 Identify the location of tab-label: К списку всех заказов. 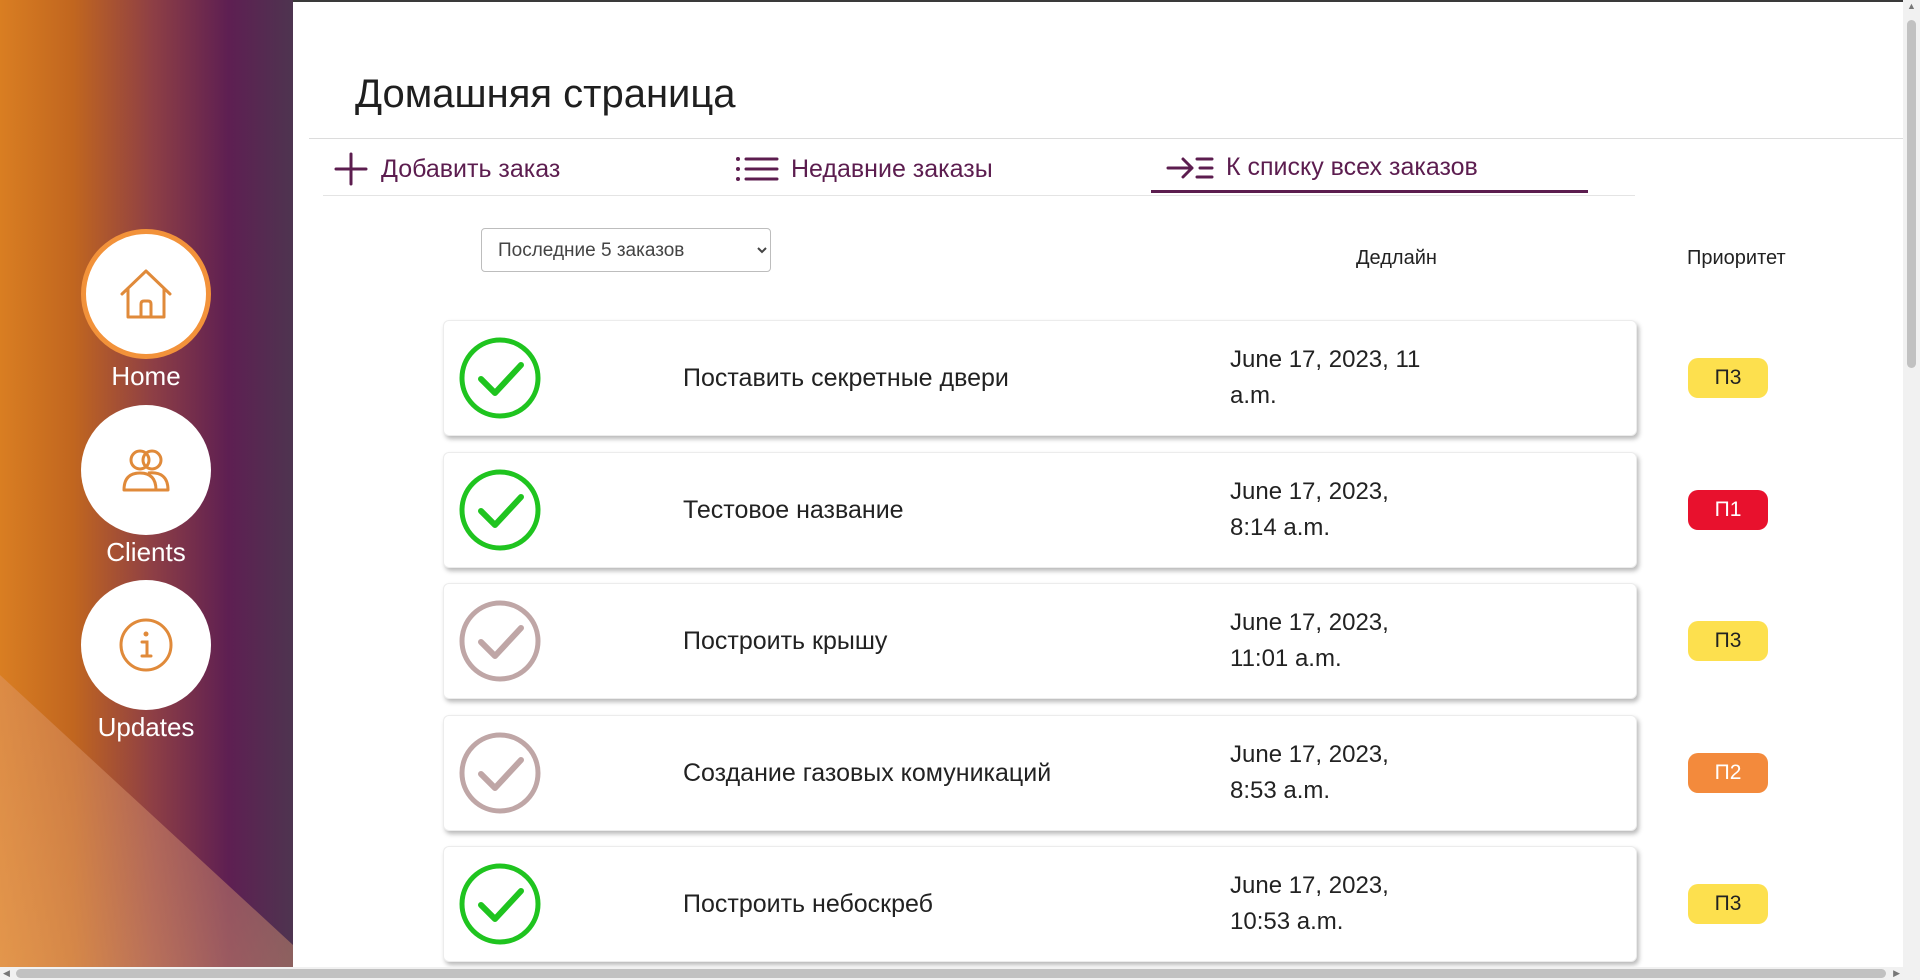
(1352, 167).